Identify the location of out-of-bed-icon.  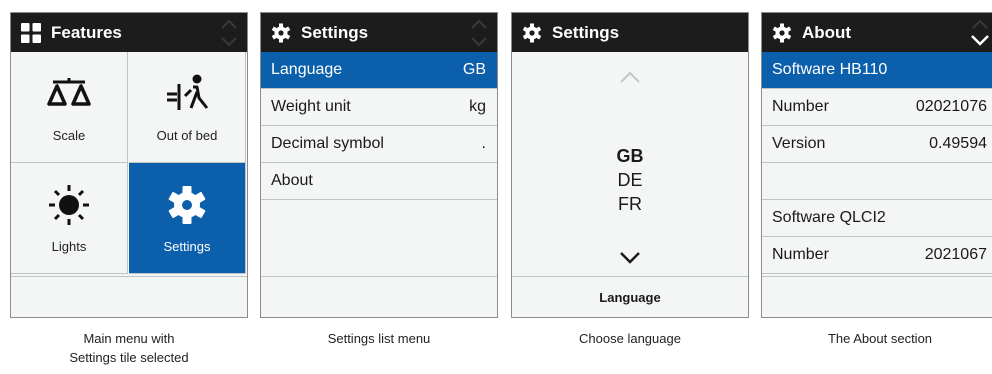
(188, 92).